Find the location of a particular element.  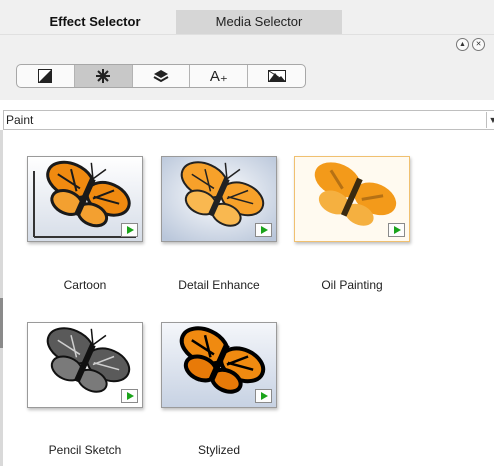

chevron-up-circle-icon: ▲ is located at coordinates (462, 44).